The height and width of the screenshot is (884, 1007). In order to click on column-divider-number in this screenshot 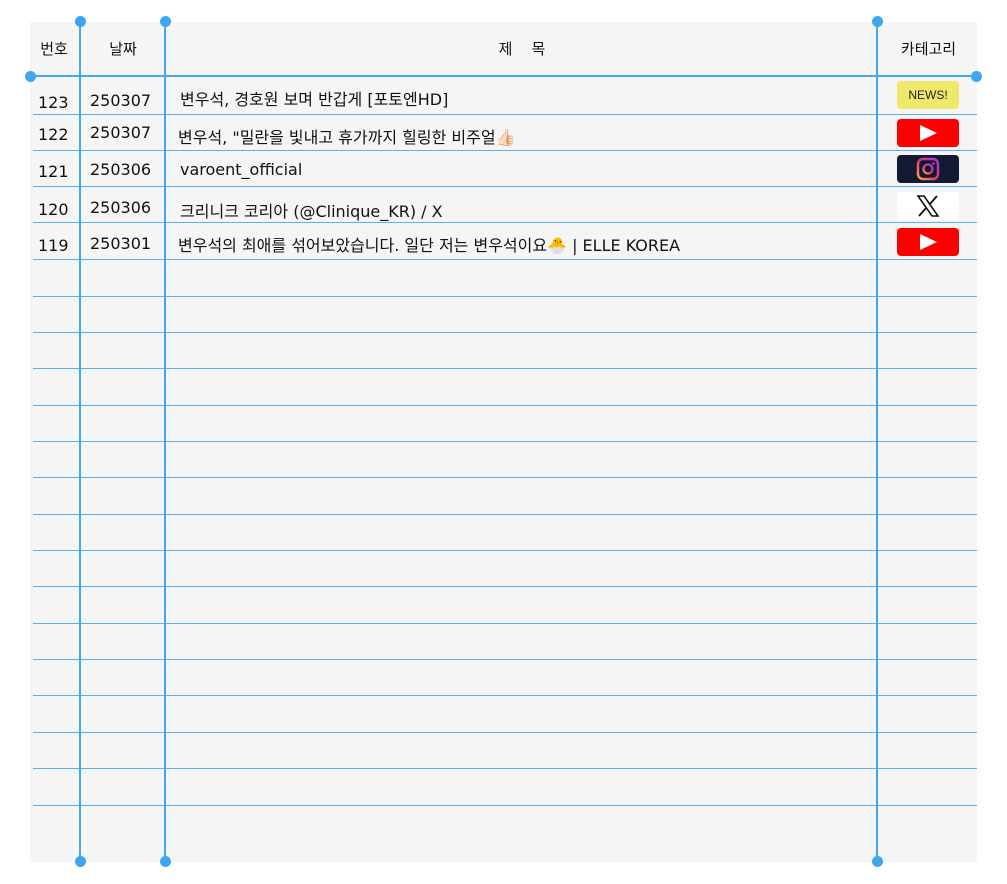, I will do `click(80, 442)`.